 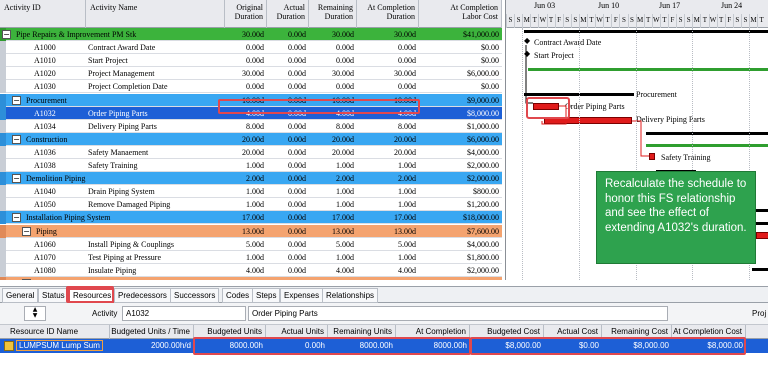 I want to click on labor-cost-cell: $2,000.00, so click(x=483, y=165).